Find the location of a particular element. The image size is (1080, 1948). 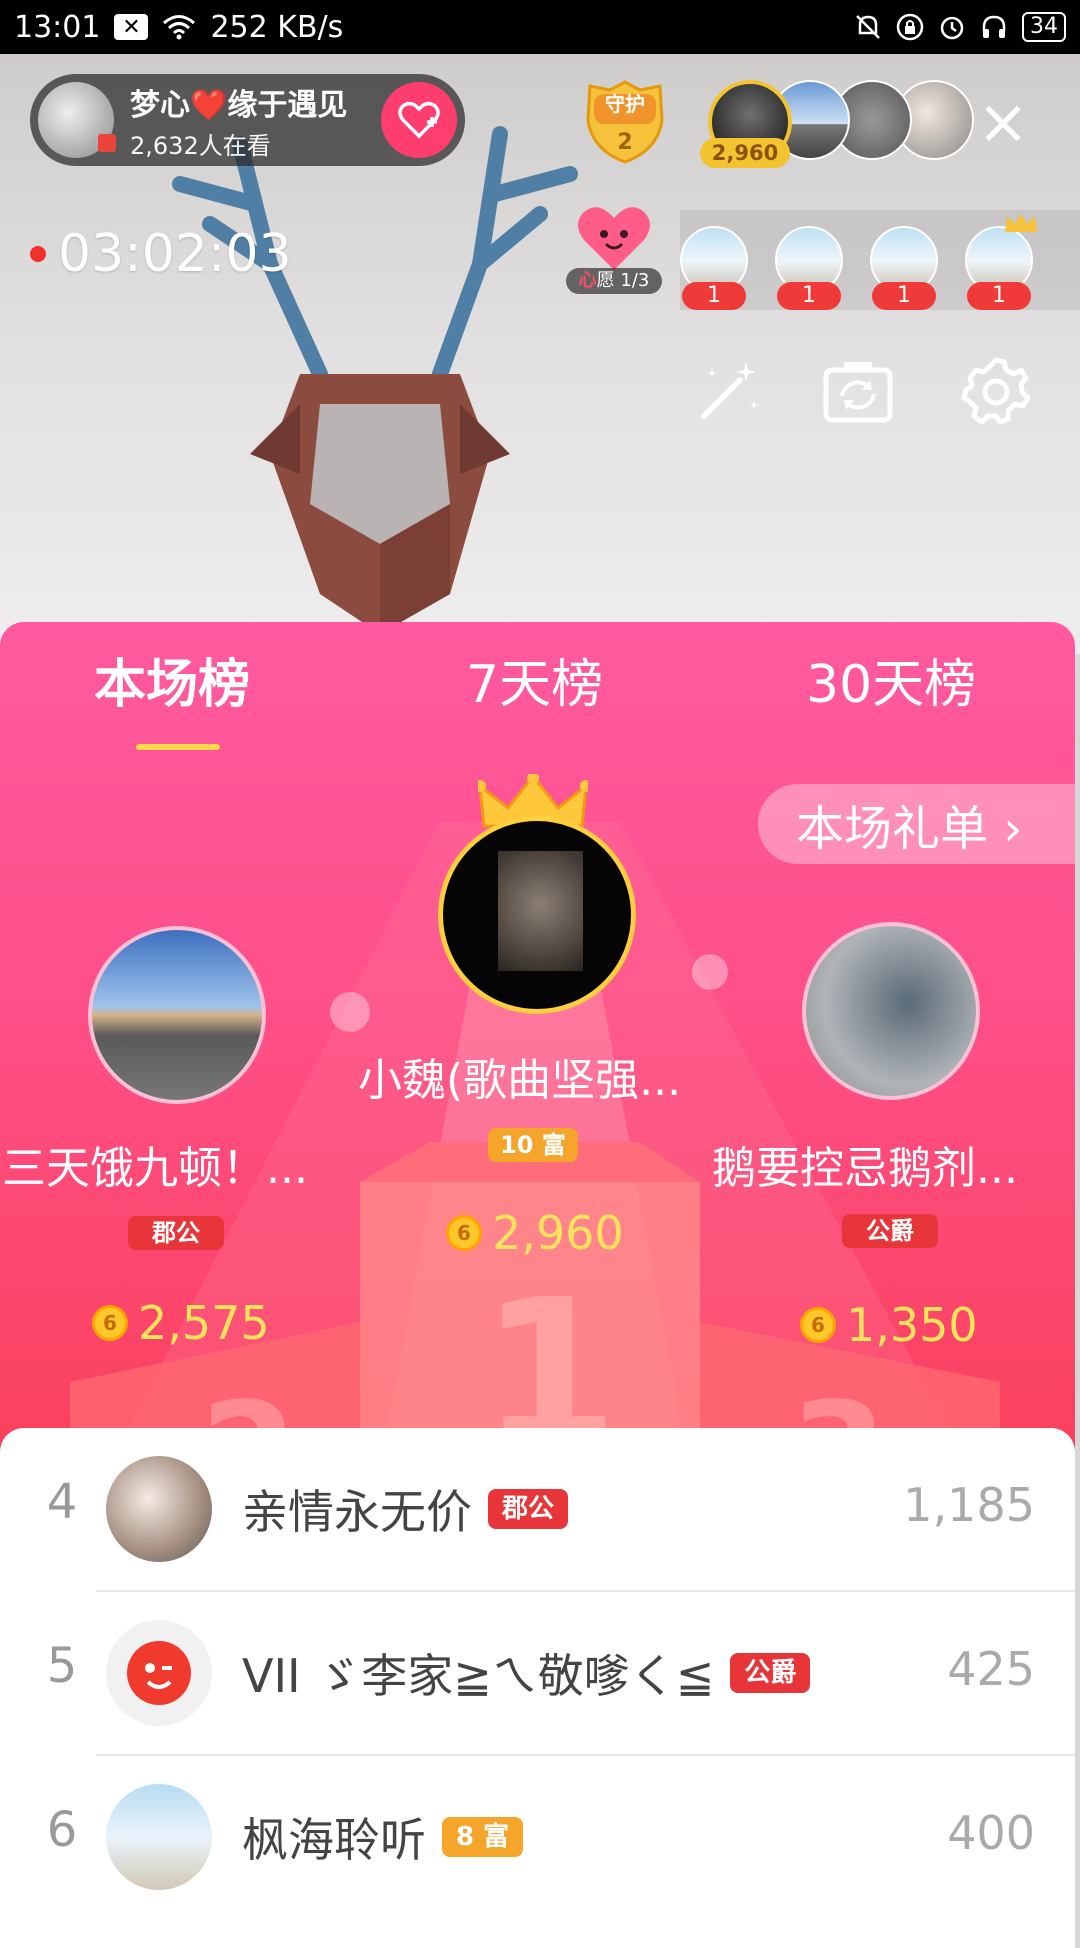

guard-badge: 守护 2 is located at coordinates (625, 122).